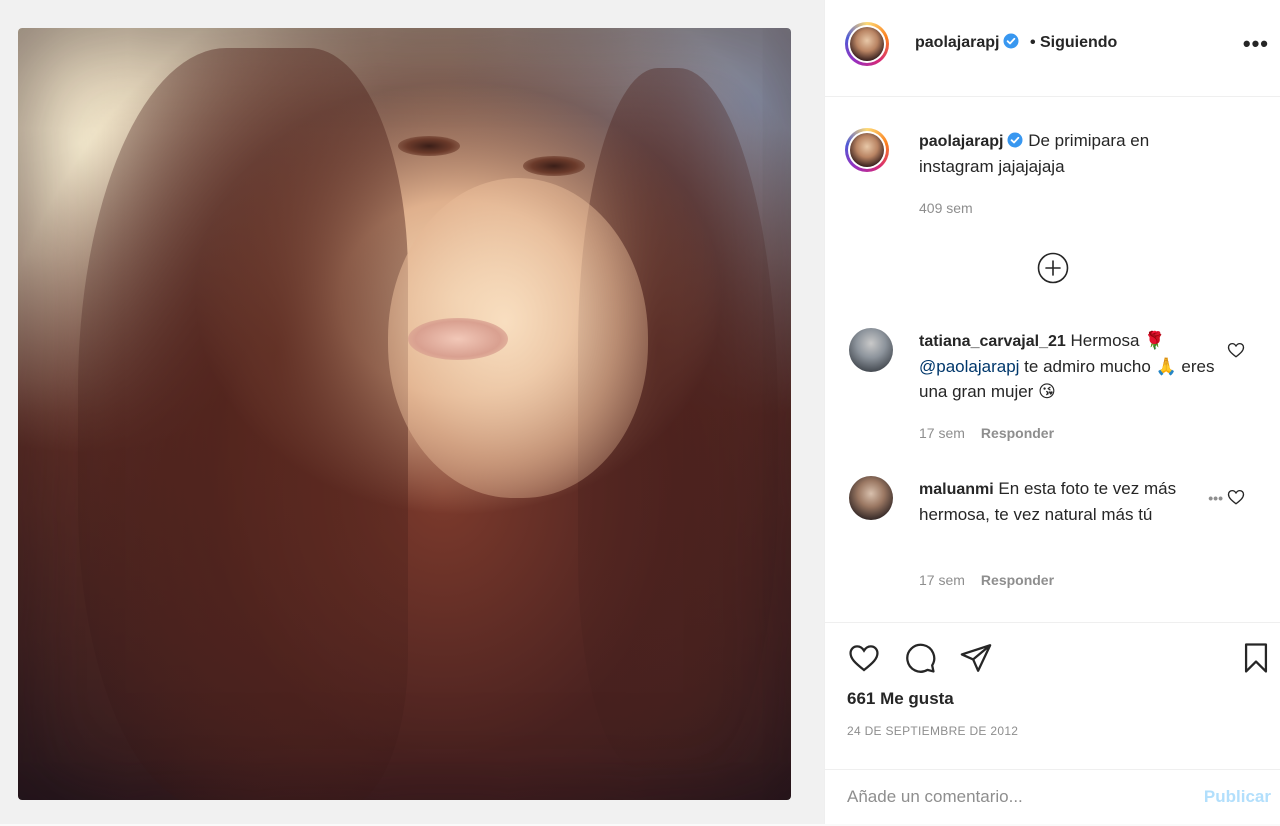 The image size is (1280, 826). I want to click on comment-text: Hermosa 🌹, so click(1118, 340).